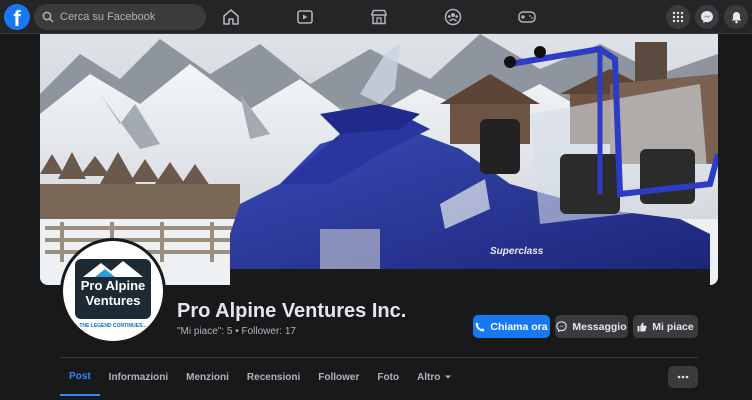 Image resolution: width=752 pixels, height=400 pixels. What do you see at coordinates (517, 251) in the screenshot?
I see `svg-text: Superclass` at bounding box center [517, 251].